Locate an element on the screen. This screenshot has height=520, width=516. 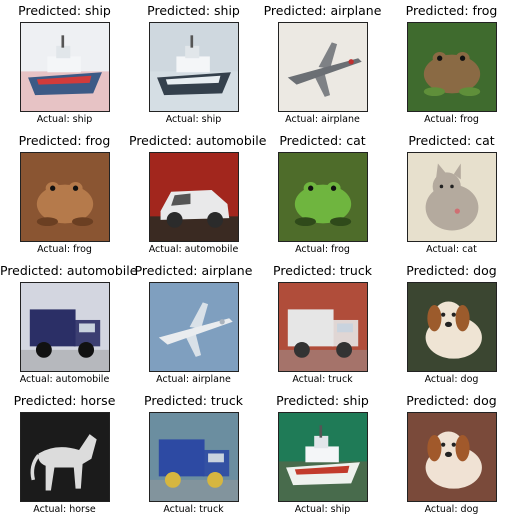
sample-image-cat is located at coordinates (452, 197).